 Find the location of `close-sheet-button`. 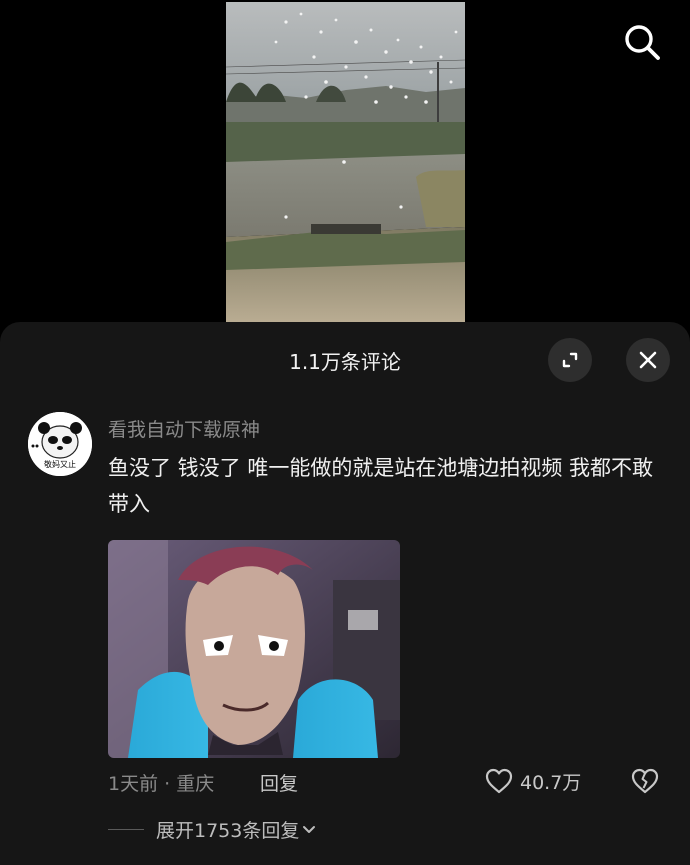

close-sheet-button is located at coordinates (648, 360).